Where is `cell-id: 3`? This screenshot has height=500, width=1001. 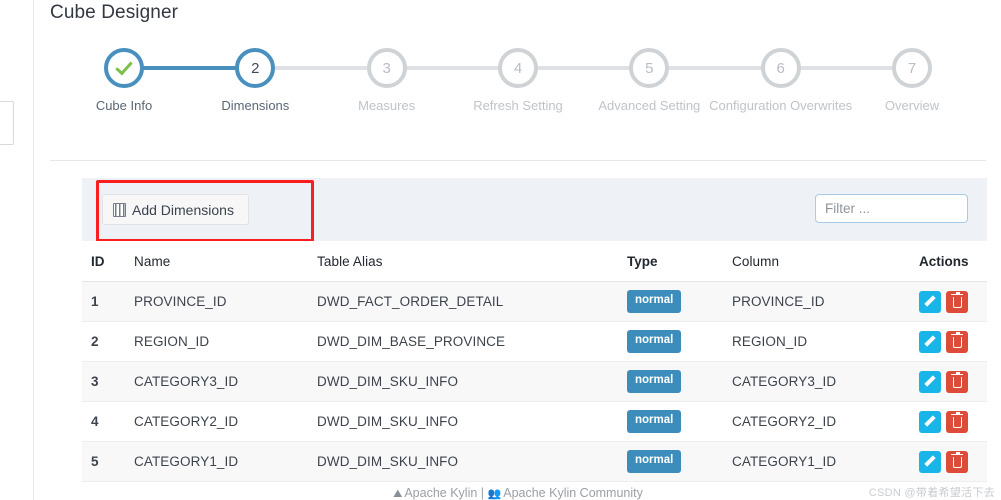
cell-id: 3 is located at coordinates (95, 381).